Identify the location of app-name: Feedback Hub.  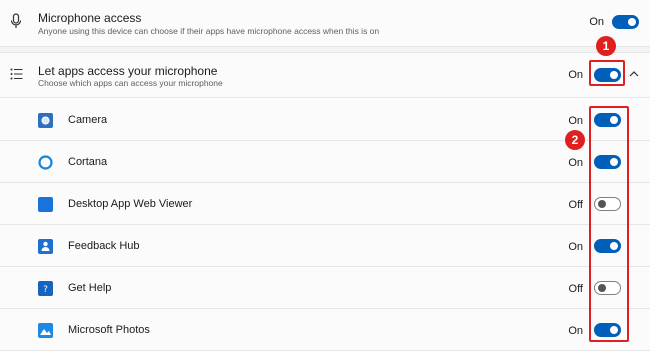
(104, 246).